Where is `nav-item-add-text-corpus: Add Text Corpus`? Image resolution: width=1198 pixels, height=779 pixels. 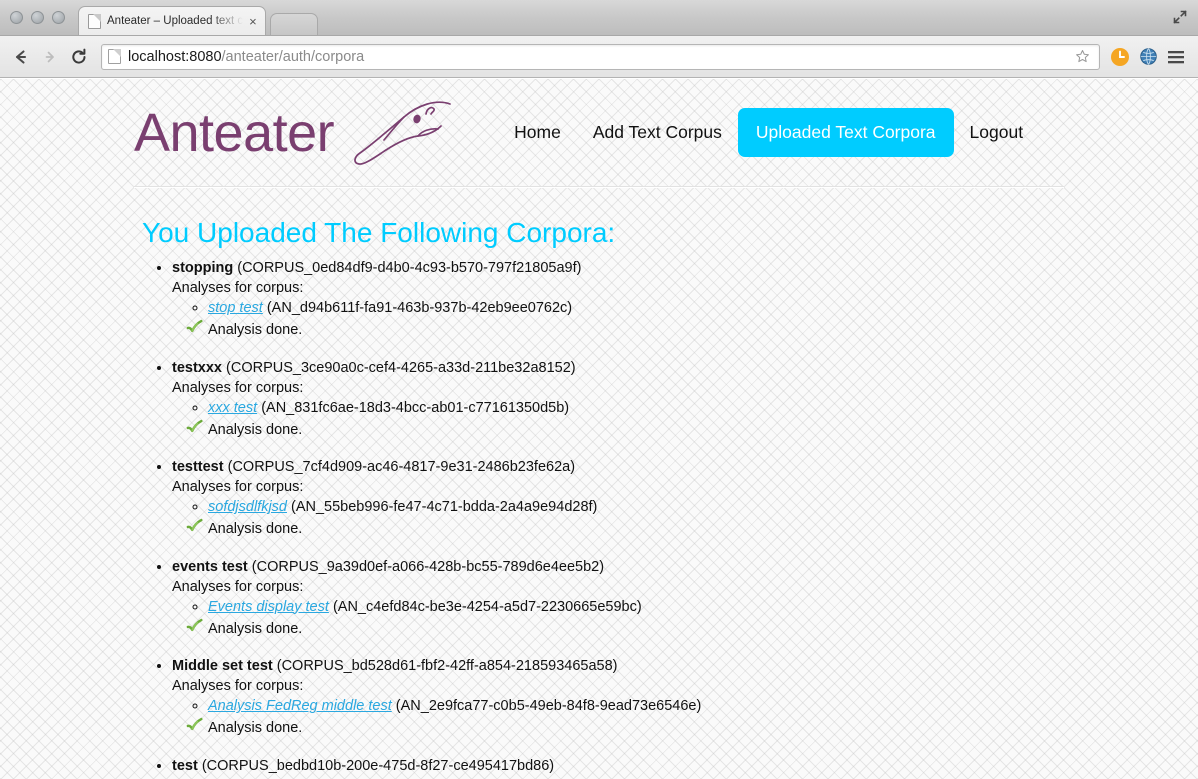
nav-item-add-text-corpus: Add Text Corpus is located at coordinates (657, 132).